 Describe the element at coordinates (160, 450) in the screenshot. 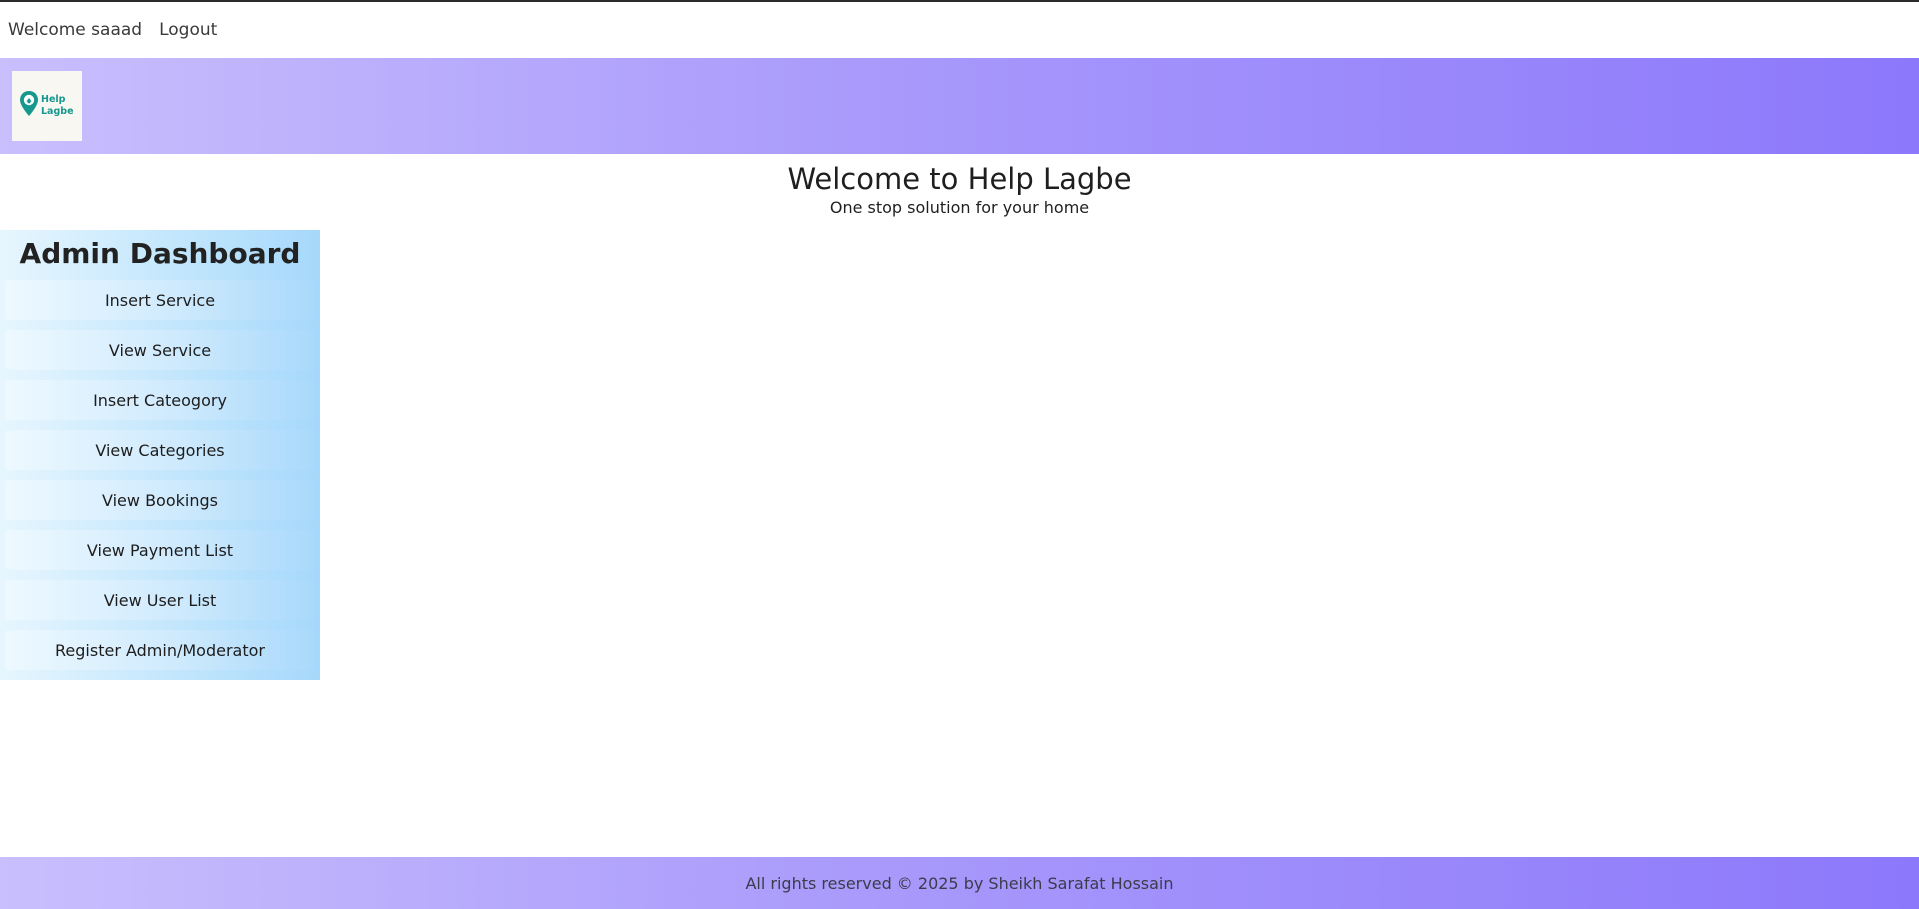

I see `sidebar-item-view-categories: View Categories` at that location.